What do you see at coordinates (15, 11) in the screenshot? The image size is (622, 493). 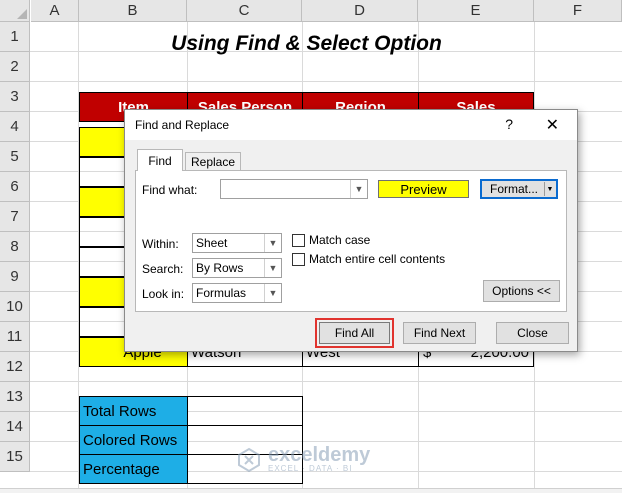 I see `select-all-corner` at bounding box center [15, 11].